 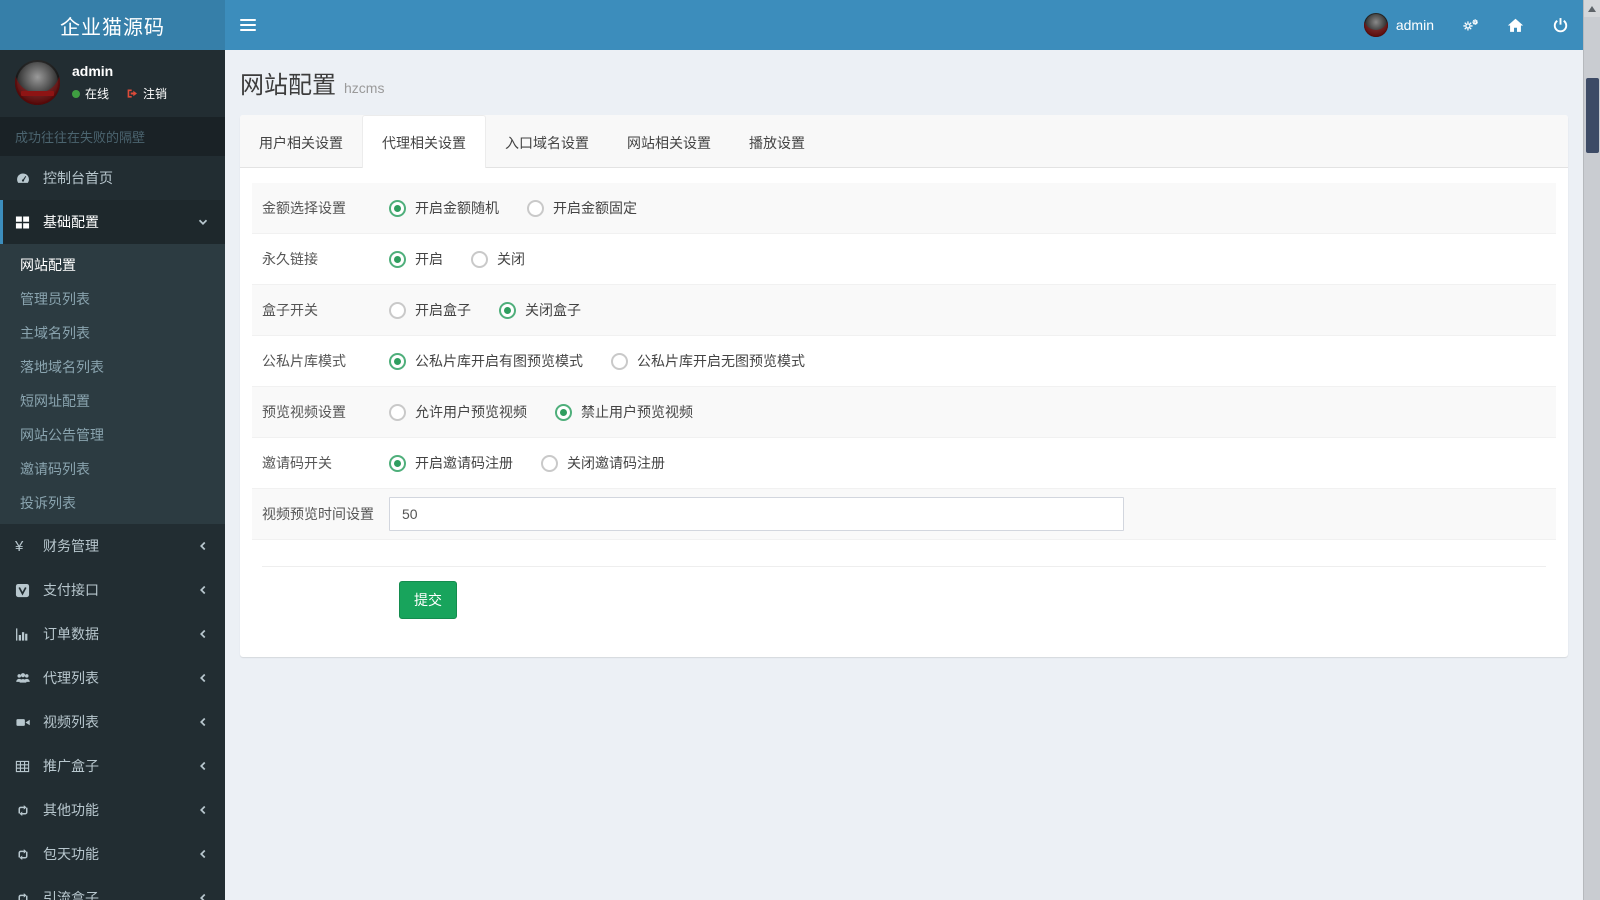 I want to click on radio-label: 开启邀请码注册, so click(x=464, y=463).